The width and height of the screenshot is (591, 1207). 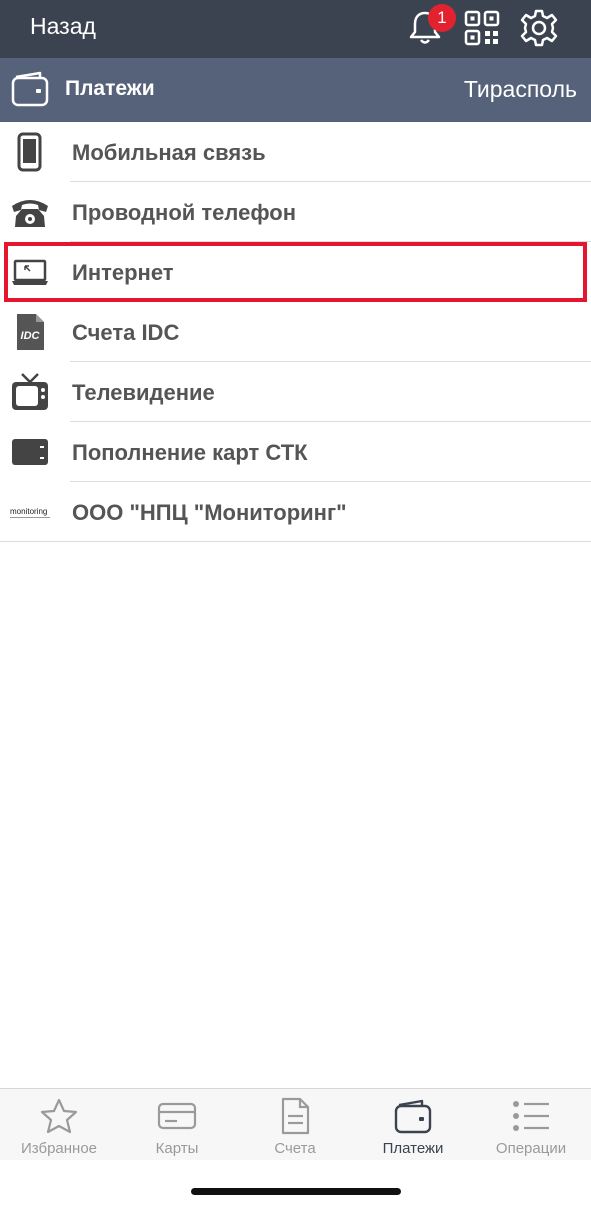 What do you see at coordinates (123, 272) in the screenshot?
I see `category-label: Интернет` at bounding box center [123, 272].